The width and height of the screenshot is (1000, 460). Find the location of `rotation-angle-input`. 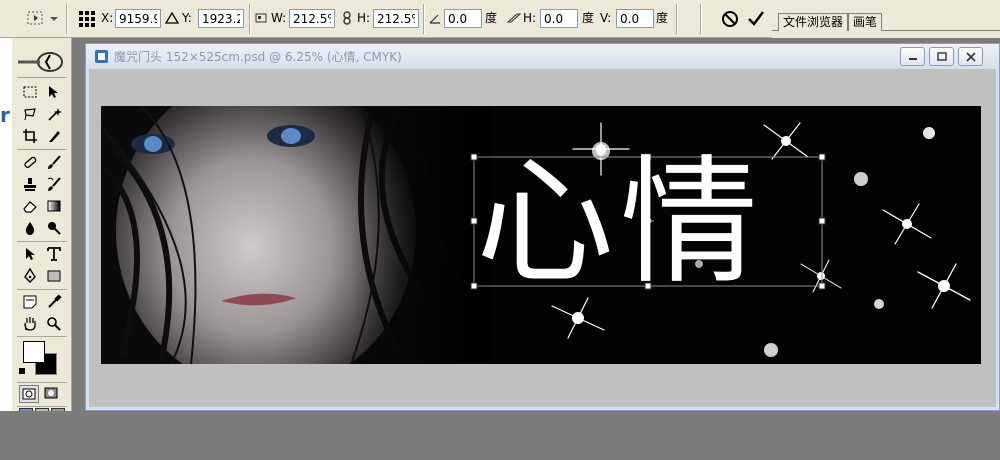

rotation-angle-input is located at coordinates (463, 18).